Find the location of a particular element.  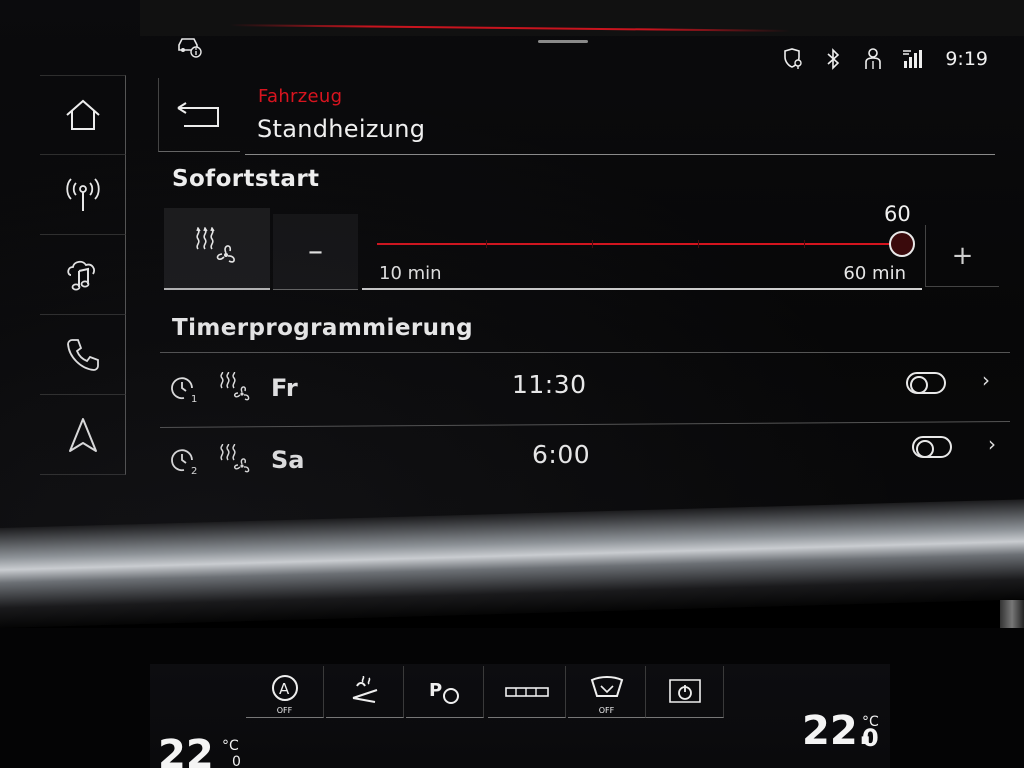

sidebar-item-phone is located at coordinates (83, 355).